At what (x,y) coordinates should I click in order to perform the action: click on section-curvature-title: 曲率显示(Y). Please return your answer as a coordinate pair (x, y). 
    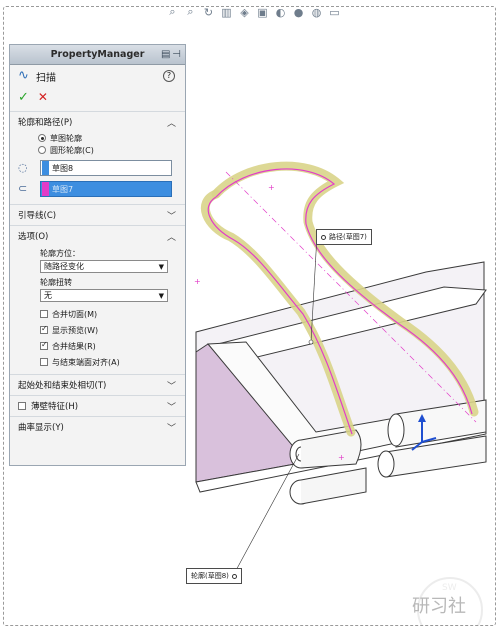
    Looking at the image, I should click on (41, 428).